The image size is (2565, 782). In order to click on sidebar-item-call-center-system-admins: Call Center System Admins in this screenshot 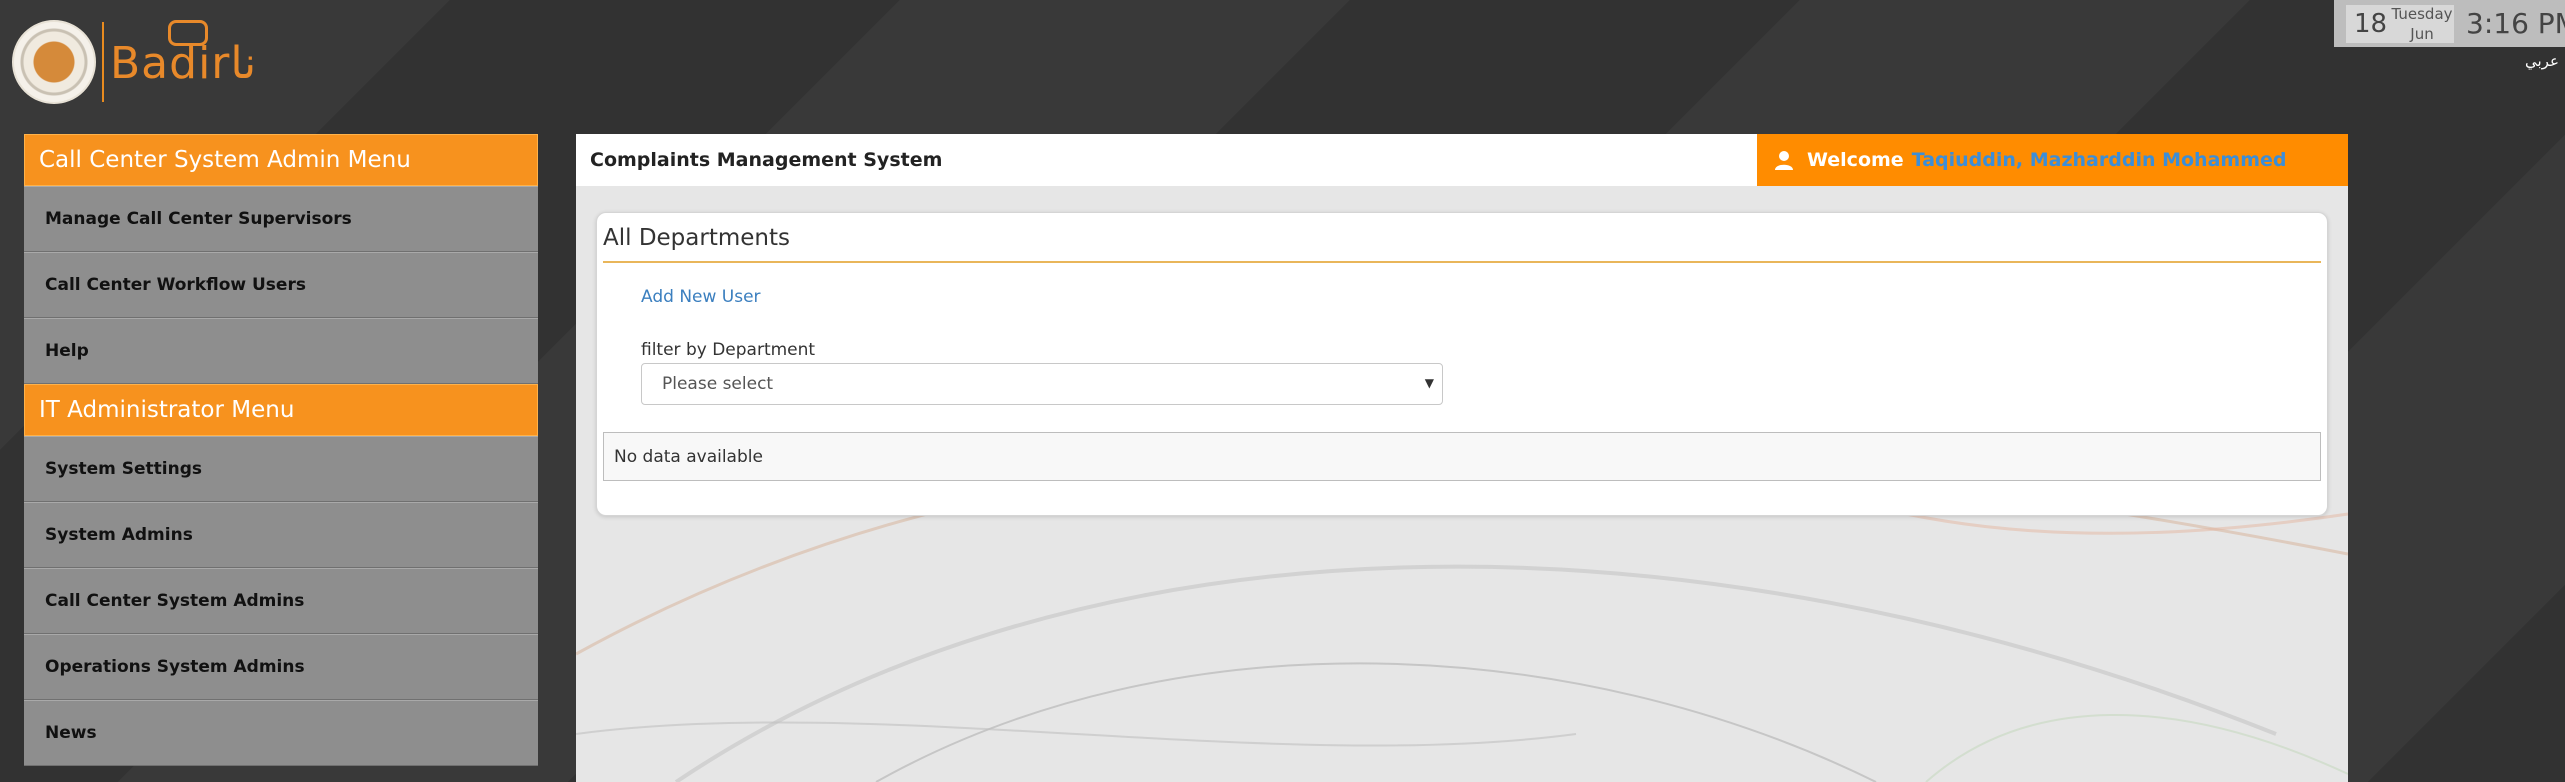, I will do `click(281, 601)`.